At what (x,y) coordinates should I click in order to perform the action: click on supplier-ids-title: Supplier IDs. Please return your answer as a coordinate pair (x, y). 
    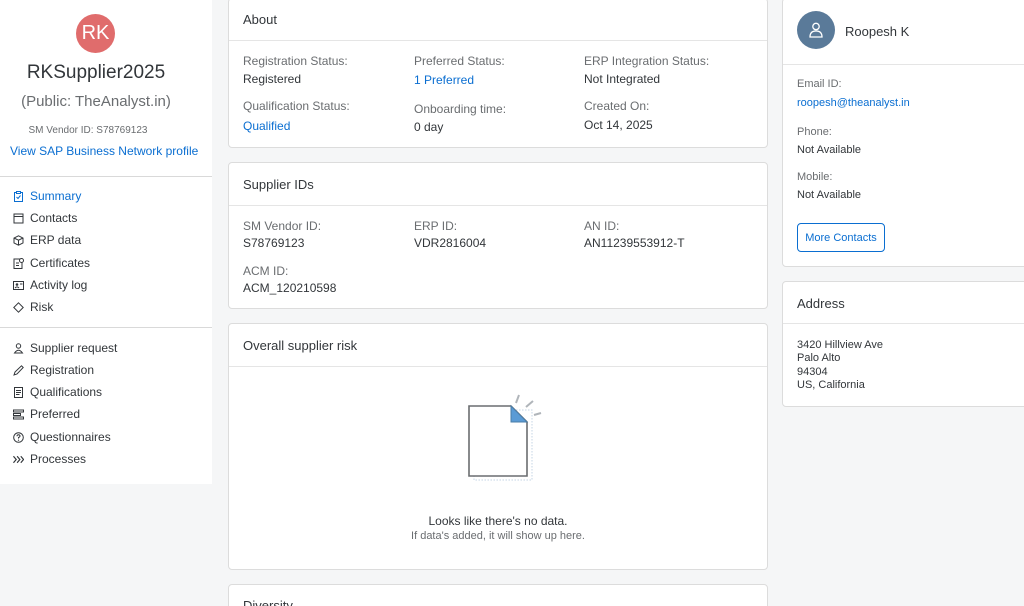
    Looking at the image, I should click on (278, 184).